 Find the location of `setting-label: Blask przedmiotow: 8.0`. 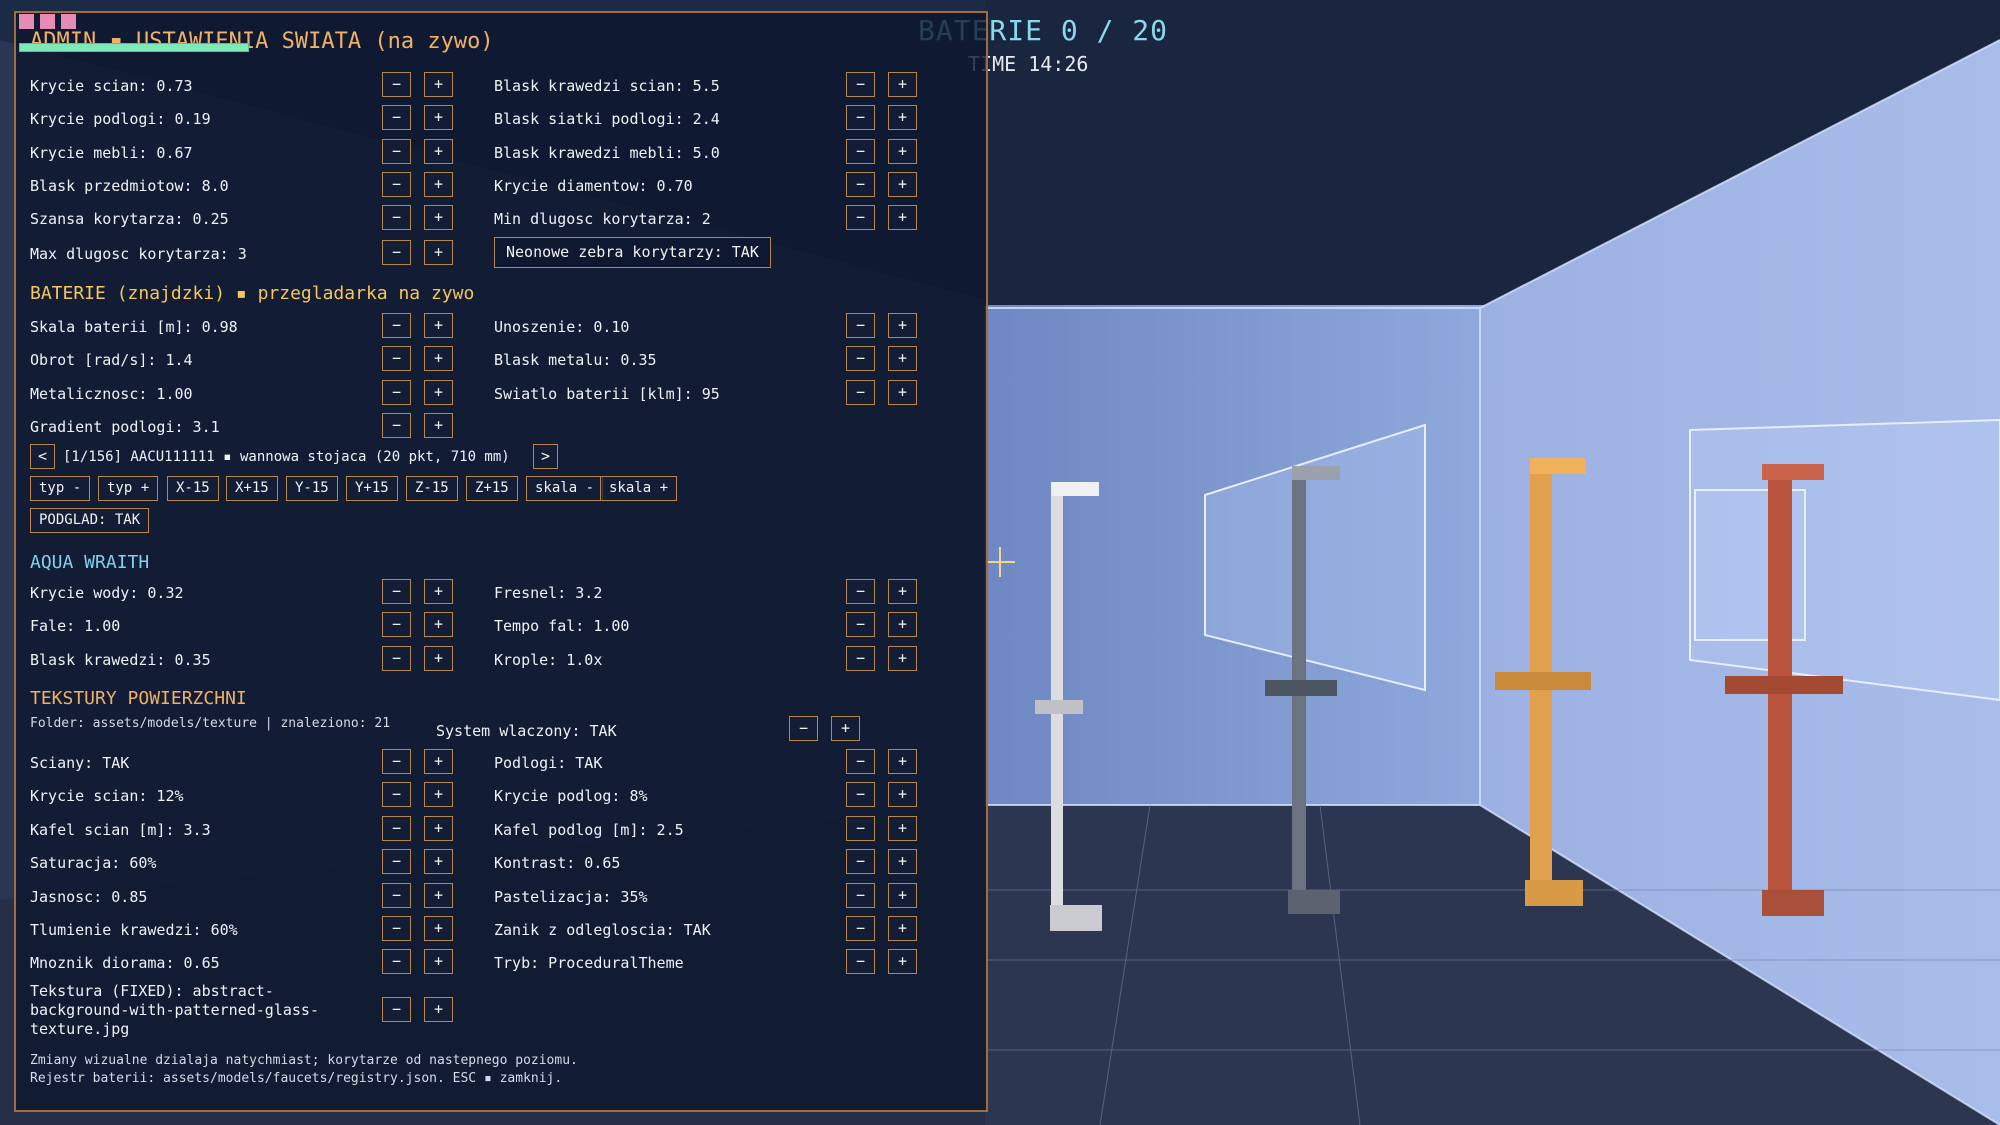

setting-label: Blask przedmiotow: 8.0 is located at coordinates (129, 186).